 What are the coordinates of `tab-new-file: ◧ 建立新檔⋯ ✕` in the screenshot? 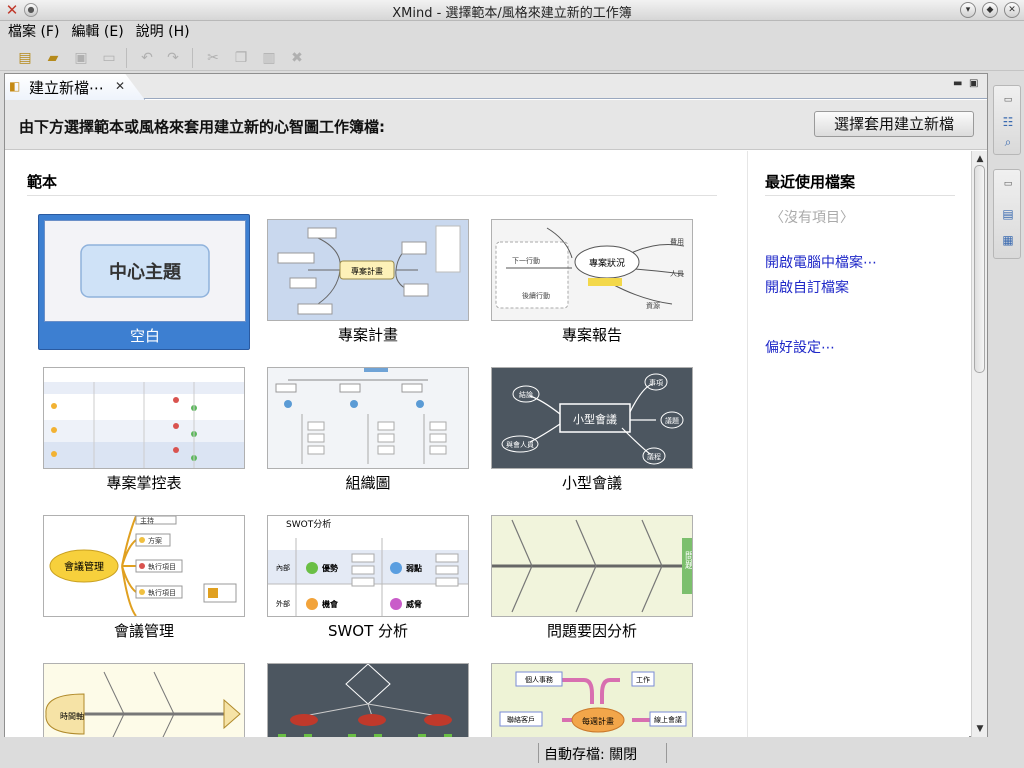 It's located at (75, 87).